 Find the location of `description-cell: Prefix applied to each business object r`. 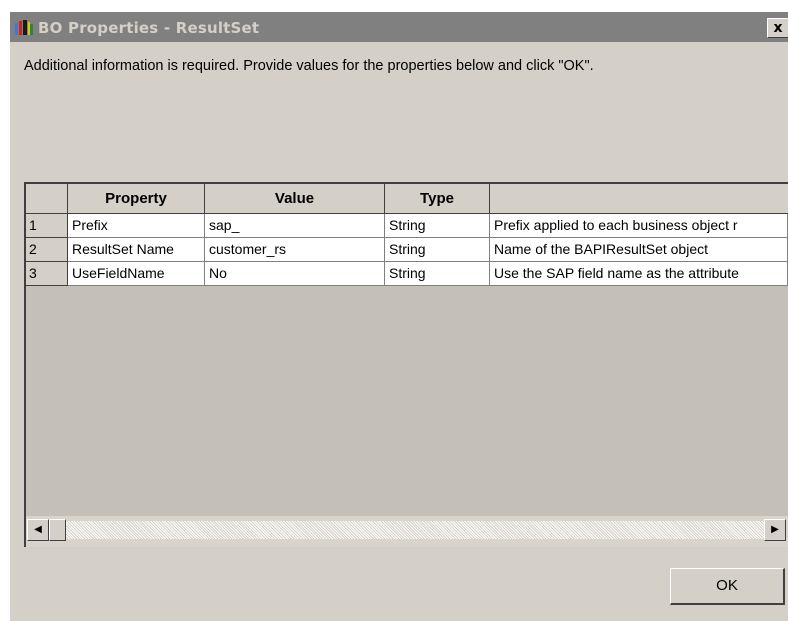

description-cell: Prefix applied to each business object r is located at coordinates (639, 226).